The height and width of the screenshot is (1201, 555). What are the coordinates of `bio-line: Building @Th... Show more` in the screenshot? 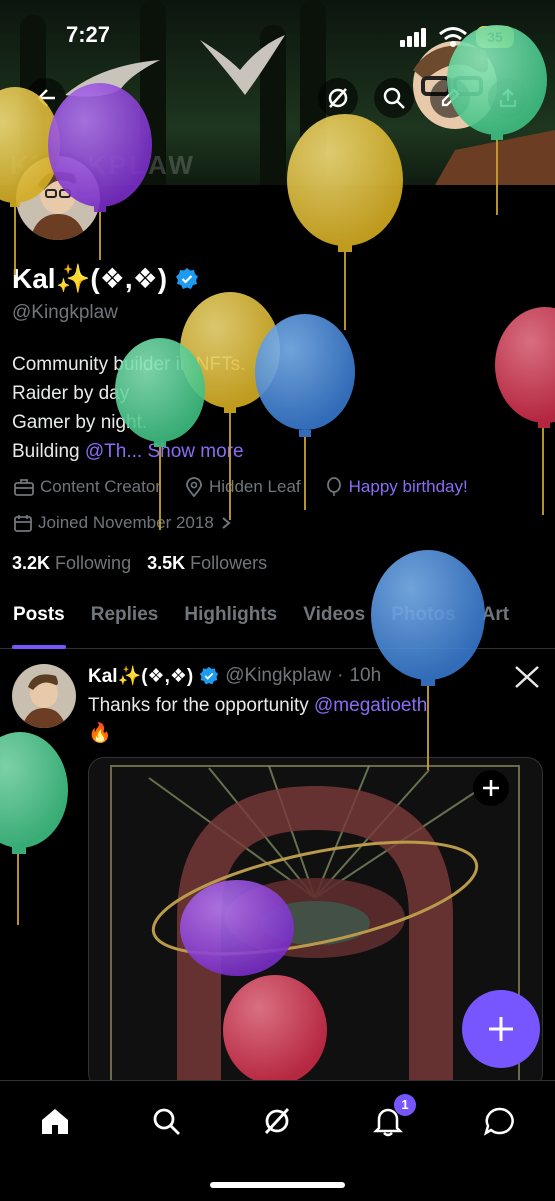 It's located at (128, 451).